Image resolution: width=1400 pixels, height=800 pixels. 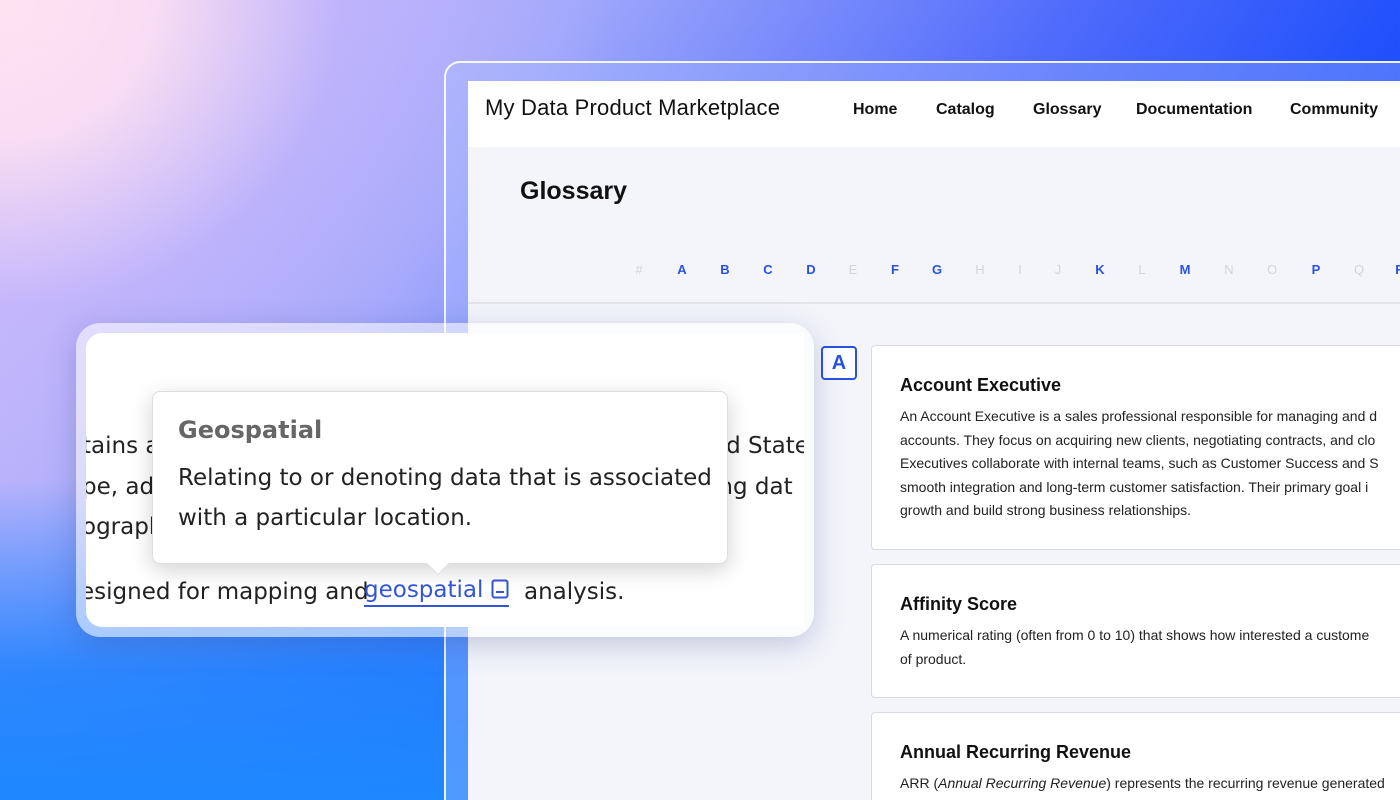 What do you see at coordinates (500, 588) in the screenshot?
I see `book-icon` at bounding box center [500, 588].